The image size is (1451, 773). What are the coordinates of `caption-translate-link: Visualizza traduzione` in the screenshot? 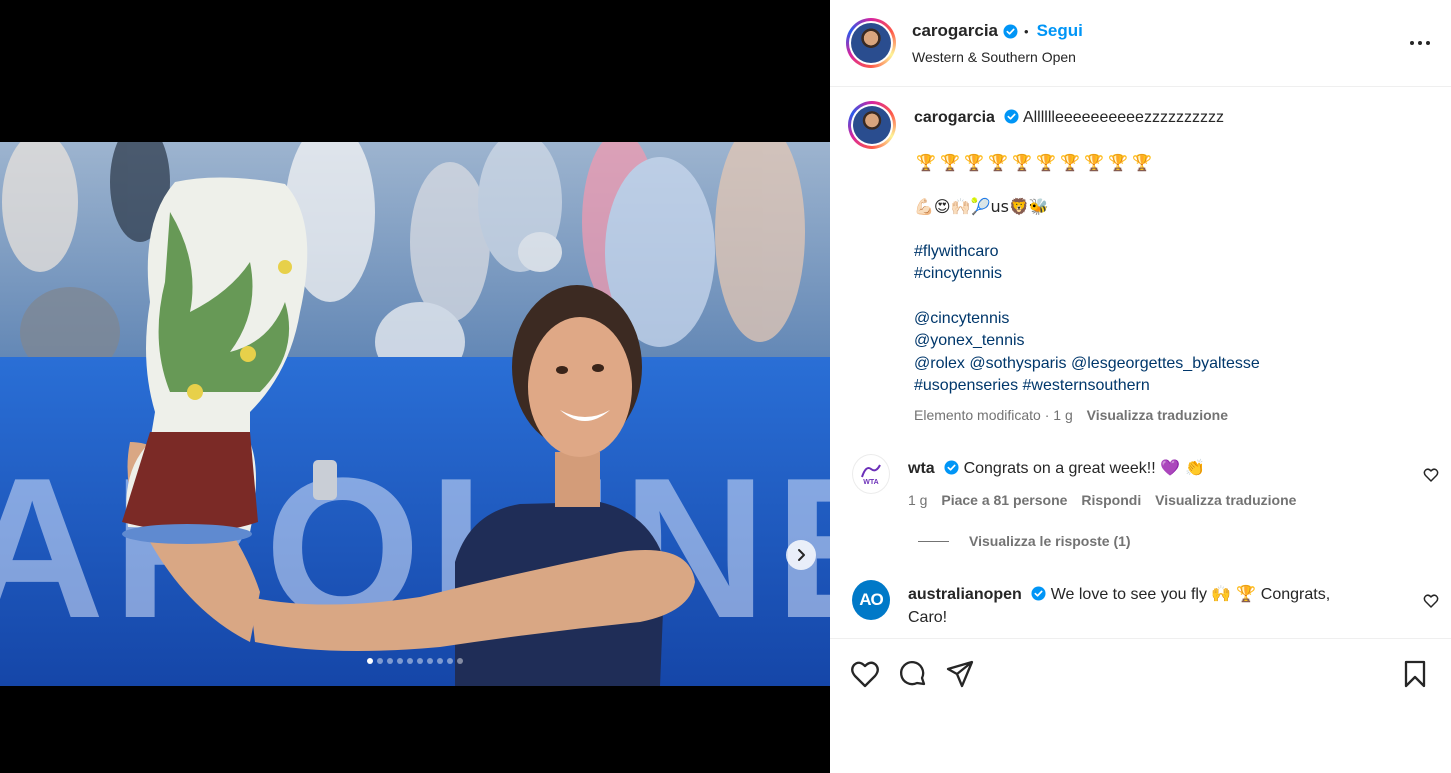 It's located at (1157, 415).